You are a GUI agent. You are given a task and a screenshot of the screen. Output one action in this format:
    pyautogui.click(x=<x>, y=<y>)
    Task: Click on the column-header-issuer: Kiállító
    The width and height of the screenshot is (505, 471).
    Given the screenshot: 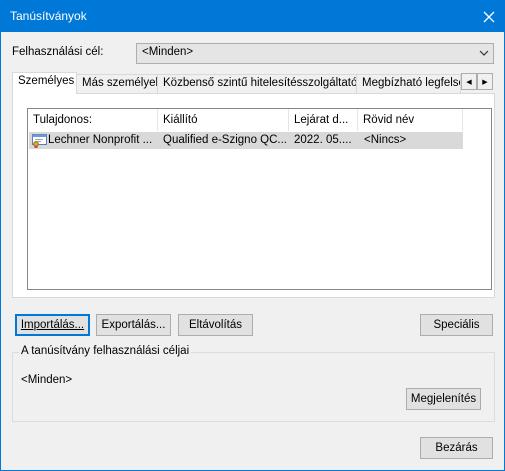 What is the action you would take?
    pyautogui.click(x=223, y=120)
    